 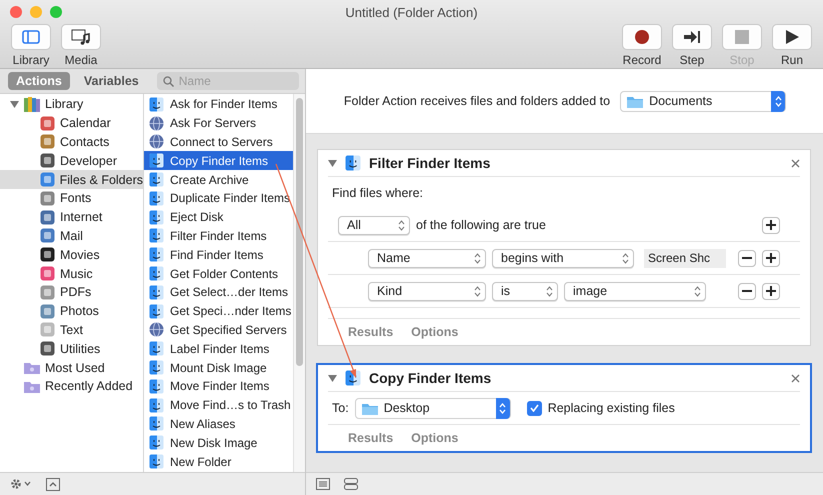 What do you see at coordinates (218, 405) in the screenshot?
I see `action-item: Move Find…s to Trash` at bounding box center [218, 405].